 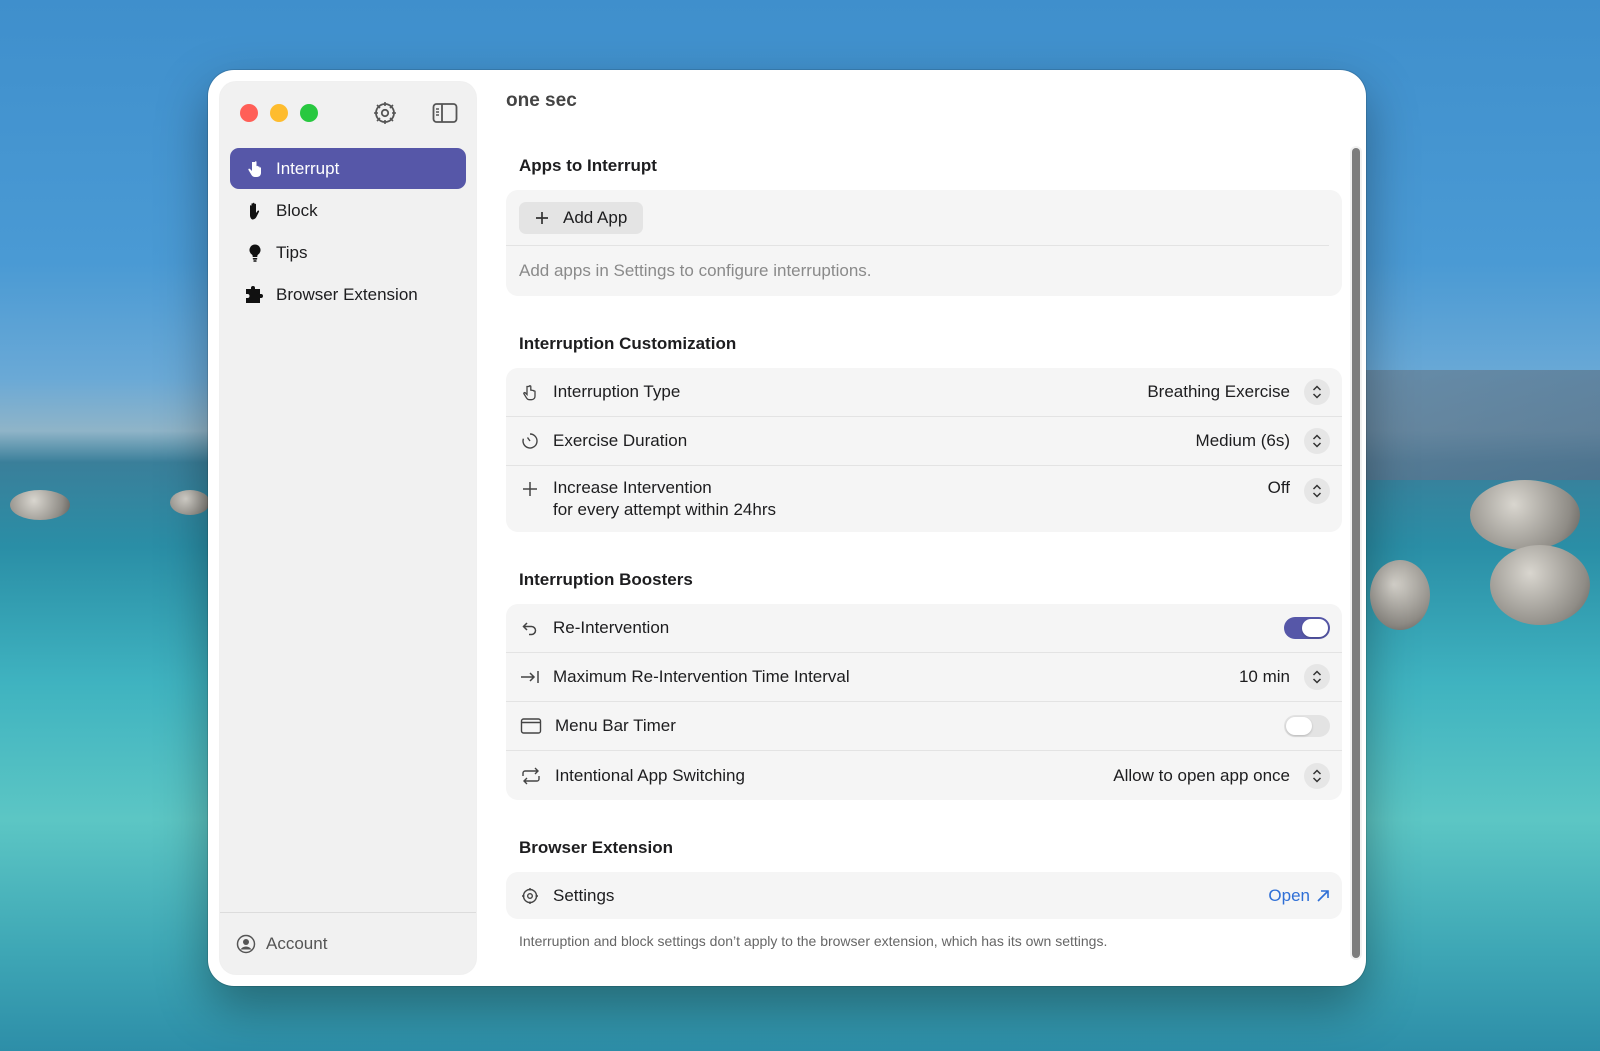 I want to click on re-intervention-label: Re-Intervention, so click(x=611, y=627).